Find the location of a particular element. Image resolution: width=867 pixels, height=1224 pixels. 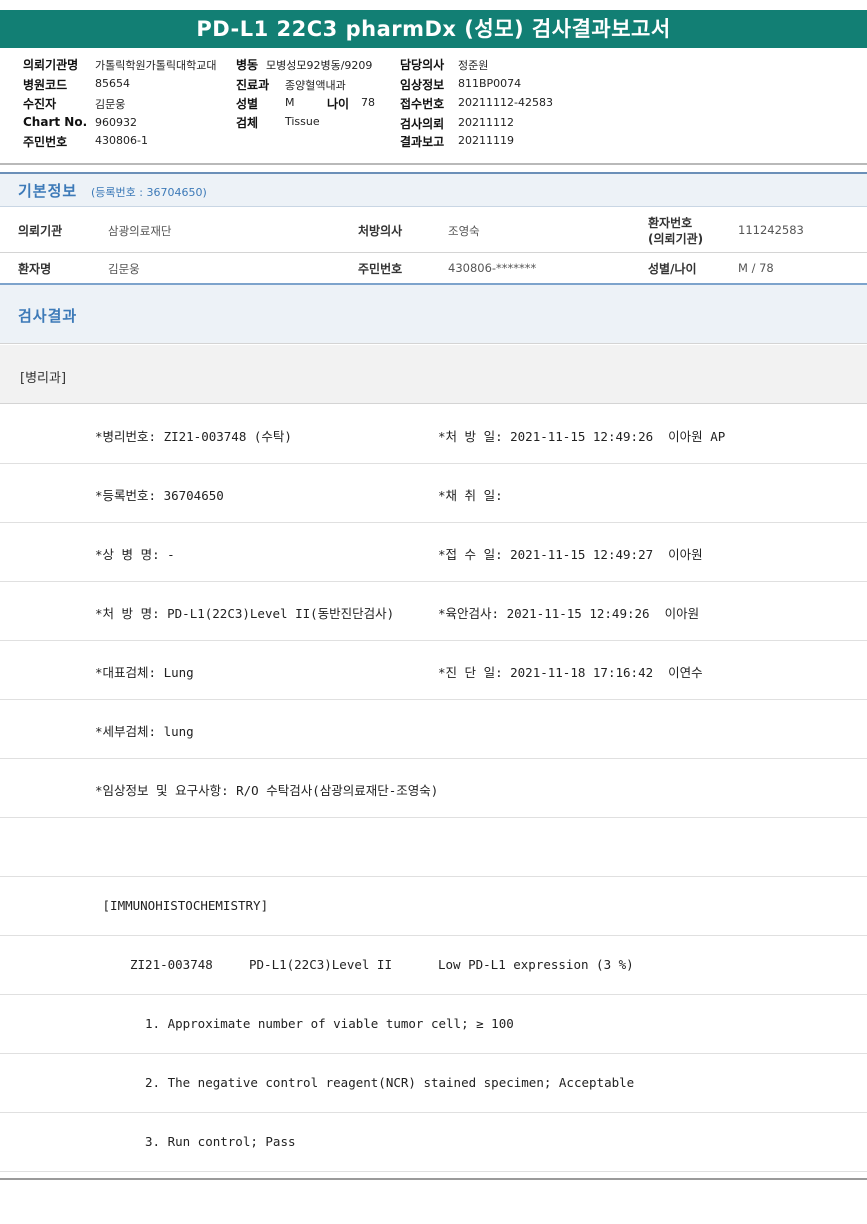

header-value-sex: M is located at coordinates (290, 102).